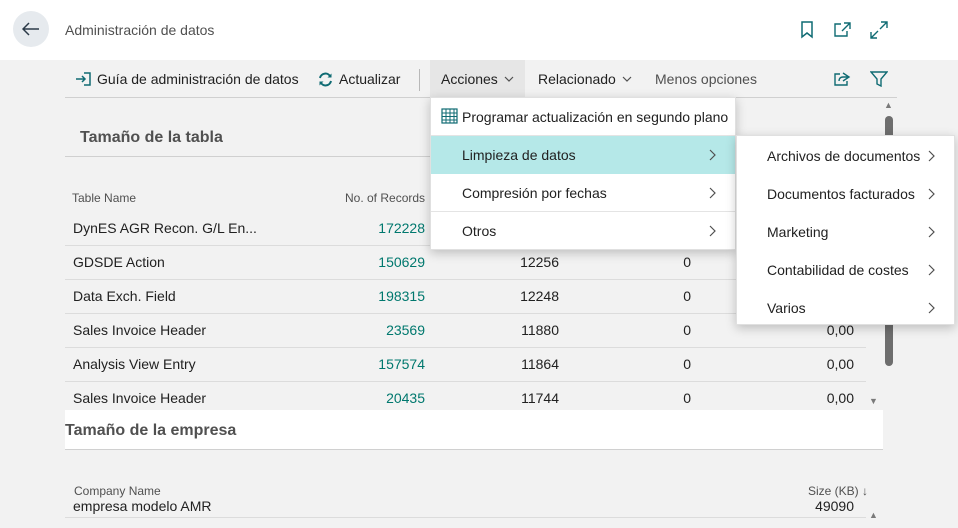 The image size is (958, 528). I want to click on submenu-item-invoiced-documents: Documentos facturados, so click(845, 194).